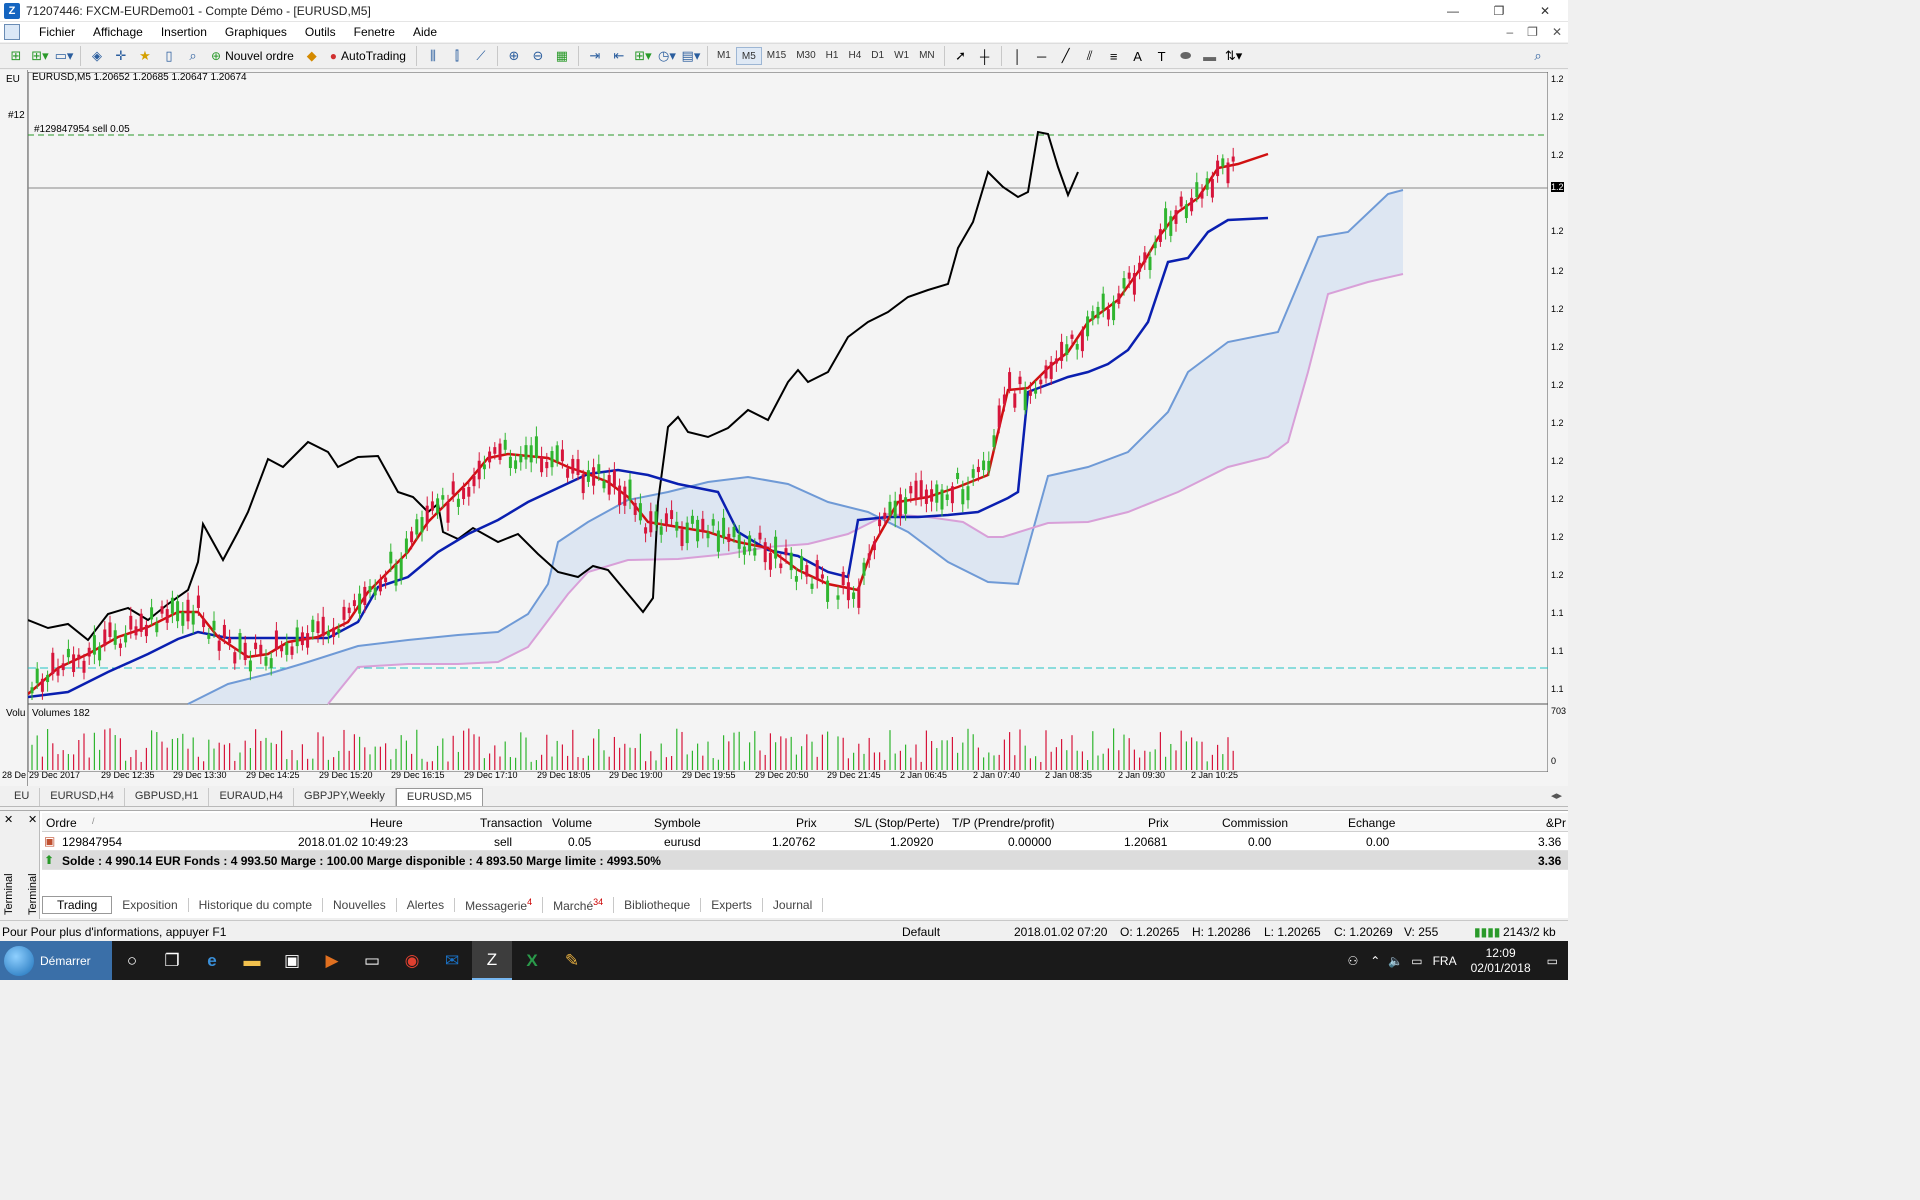 This screenshot has height=1200, width=1920. I want to click on tray-expand-icon: ⌃, so click(1375, 961).